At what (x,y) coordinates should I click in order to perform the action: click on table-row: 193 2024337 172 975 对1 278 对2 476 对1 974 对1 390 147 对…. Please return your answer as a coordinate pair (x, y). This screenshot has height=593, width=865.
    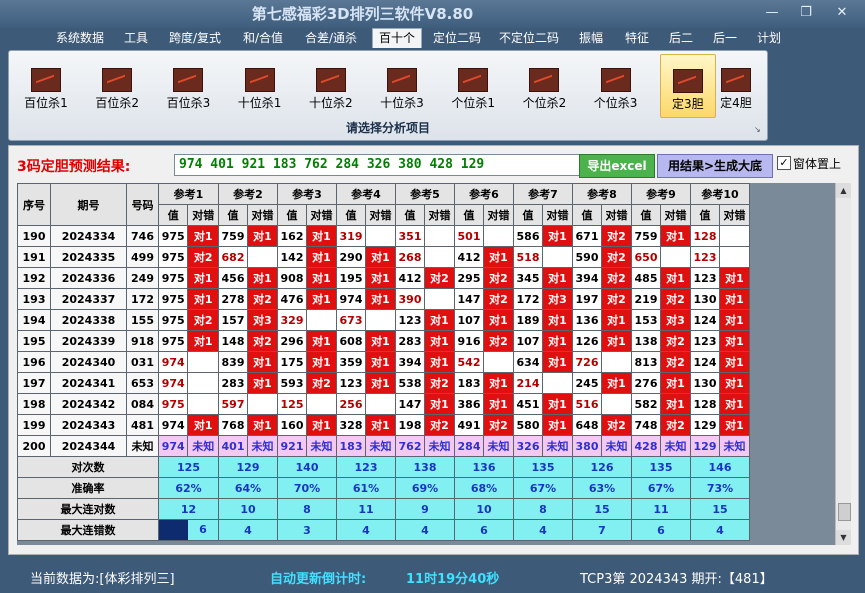
    Looking at the image, I should click on (383, 299).